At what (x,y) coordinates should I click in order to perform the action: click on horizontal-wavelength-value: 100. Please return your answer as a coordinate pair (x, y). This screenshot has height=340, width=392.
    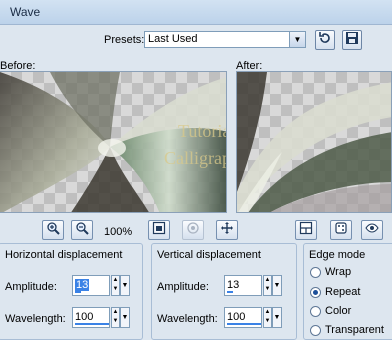
    Looking at the image, I should click on (84, 317).